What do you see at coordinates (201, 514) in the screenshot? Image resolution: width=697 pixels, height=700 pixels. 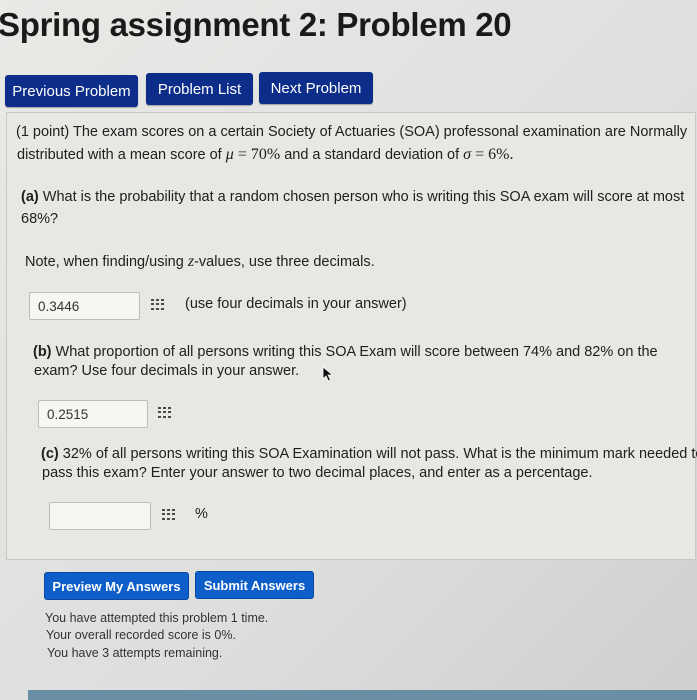 I see `percent-unit: %` at bounding box center [201, 514].